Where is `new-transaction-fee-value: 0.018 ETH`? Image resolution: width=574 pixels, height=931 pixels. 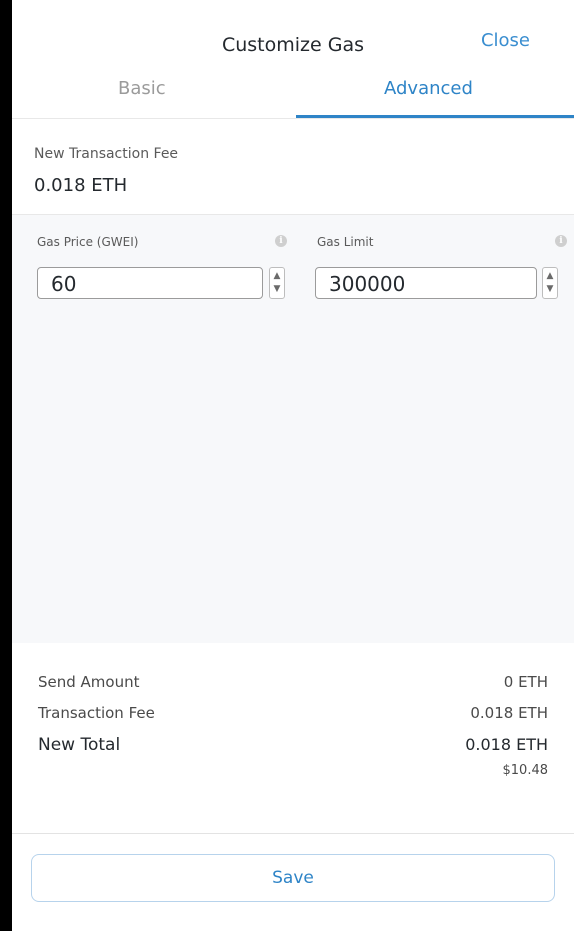 new-transaction-fee-value: 0.018 ETH is located at coordinates (81, 185).